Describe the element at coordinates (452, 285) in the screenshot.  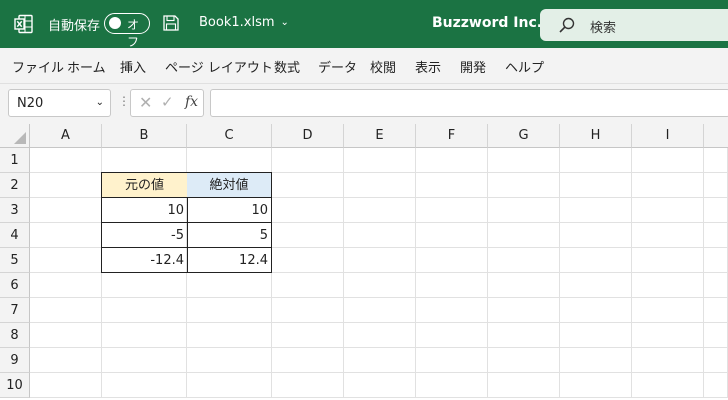
I see `cell-f6` at that location.